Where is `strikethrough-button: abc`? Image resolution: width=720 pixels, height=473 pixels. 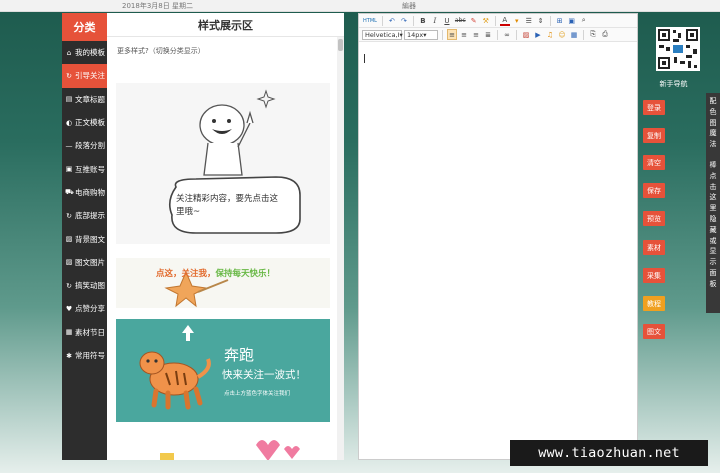
strikethrough-button: abc is located at coordinates (460, 20).